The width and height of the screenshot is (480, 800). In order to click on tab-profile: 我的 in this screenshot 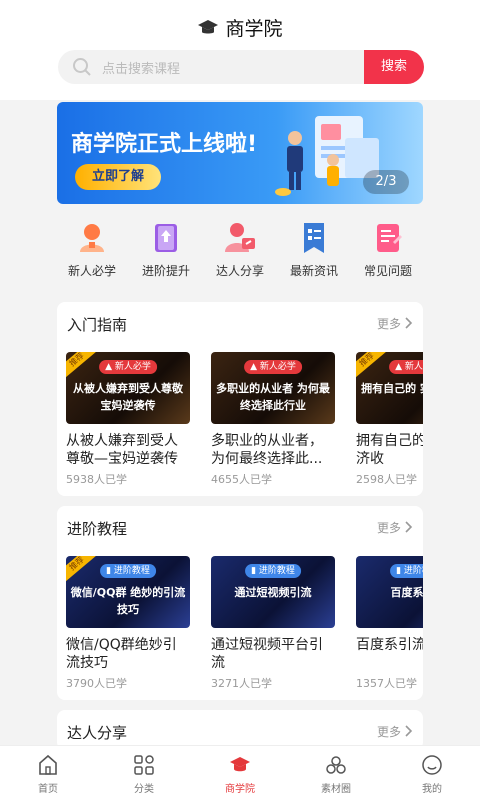, I will do `click(432, 773)`.